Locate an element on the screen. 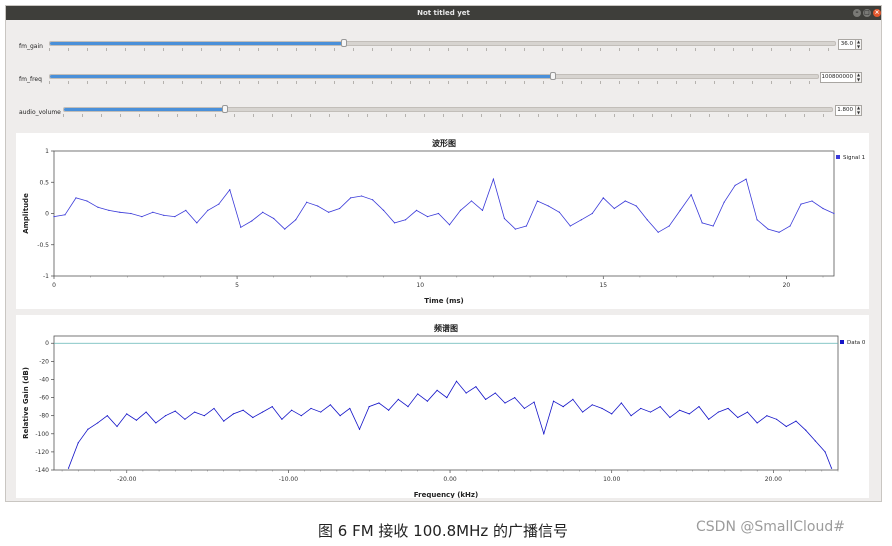 Image resolution: width=892 pixels, height=546 pixels. figure-caption: 图 6 FM 接收 100.8MHz 的广播信号 is located at coordinates (443, 531).